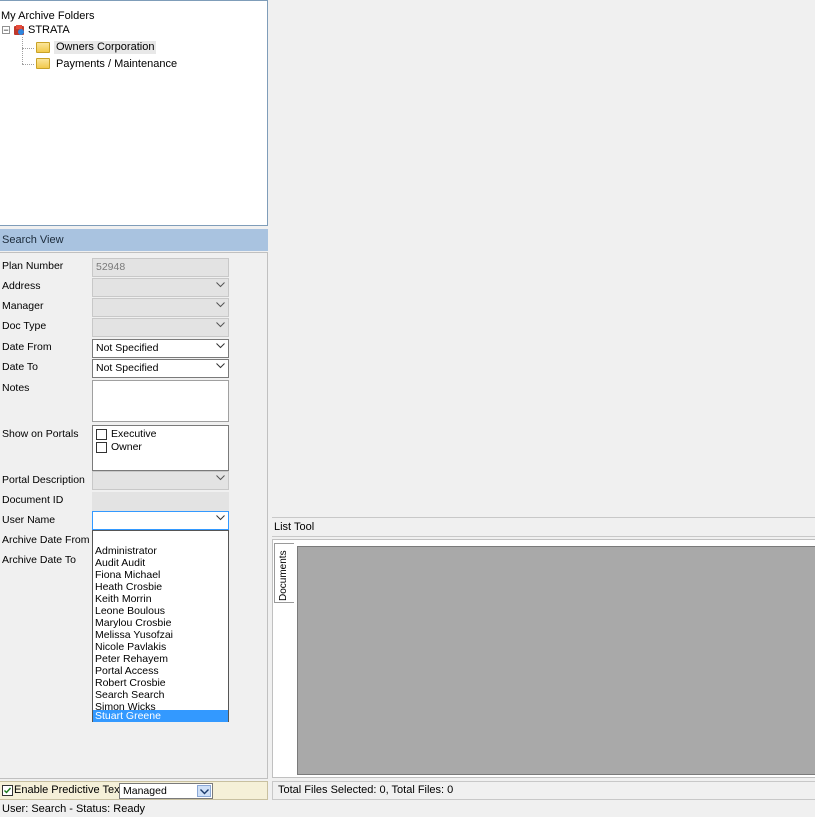 The width and height of the screenshot is (815, 817). Describe the element at coordinates (160, 599) in the screenshot. I see `user-option: Keith Morrin` at that location.